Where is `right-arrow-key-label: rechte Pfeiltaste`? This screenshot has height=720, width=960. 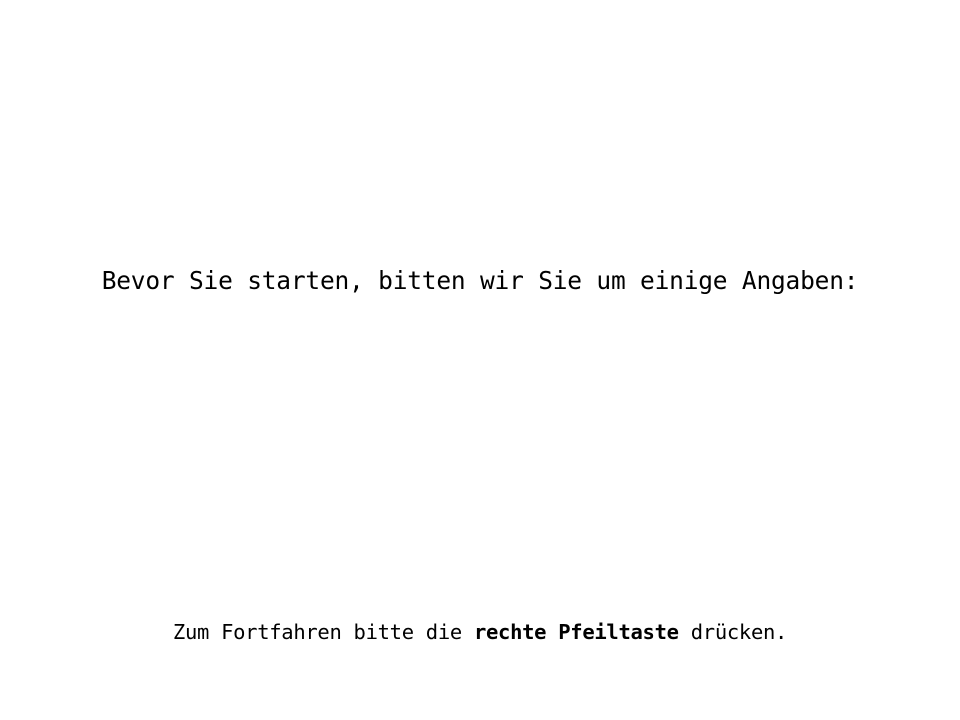
right-arrow-key-label: rechte Pfeiltaste is located at coordinates (576, 632).